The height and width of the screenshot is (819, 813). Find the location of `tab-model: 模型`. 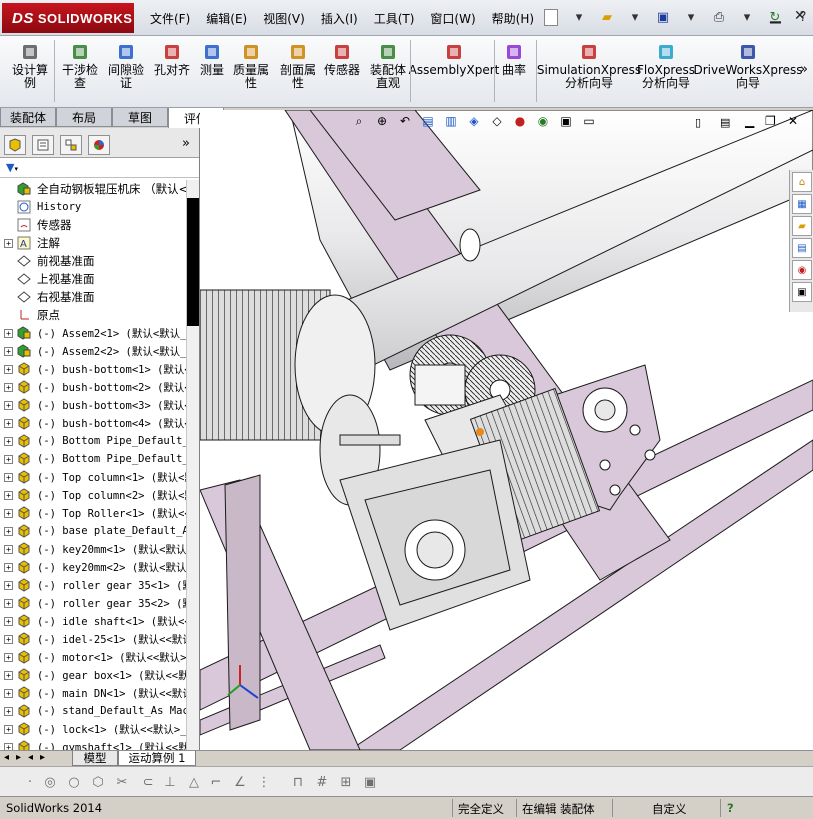

tab-model: 模型 is located at coordinates (95, 758).